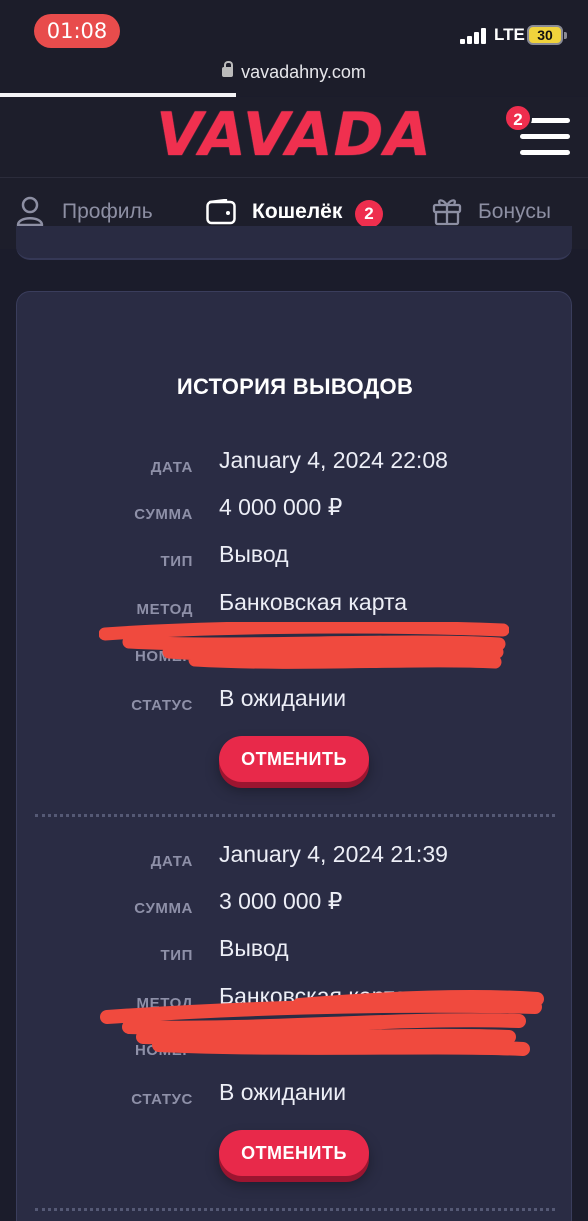  I want to click on record-date-row: ДАТА January 4, 2024 21:39, so click(295, 859).